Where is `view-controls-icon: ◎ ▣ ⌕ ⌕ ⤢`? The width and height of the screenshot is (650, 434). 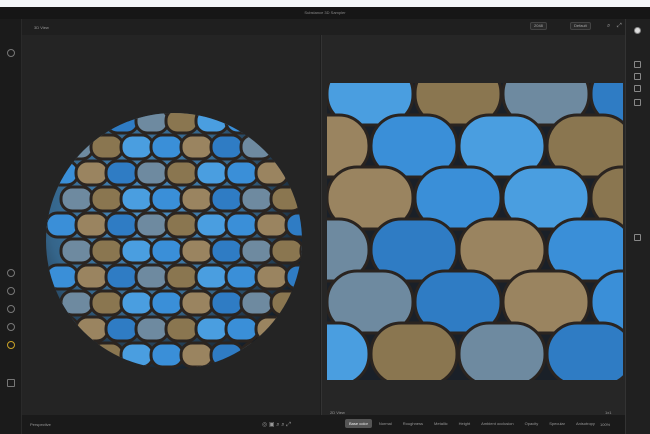 view-controls-icon: ◎ ▣ ⌕ ⌕ ⤢ is located at coordinates (276, 425).